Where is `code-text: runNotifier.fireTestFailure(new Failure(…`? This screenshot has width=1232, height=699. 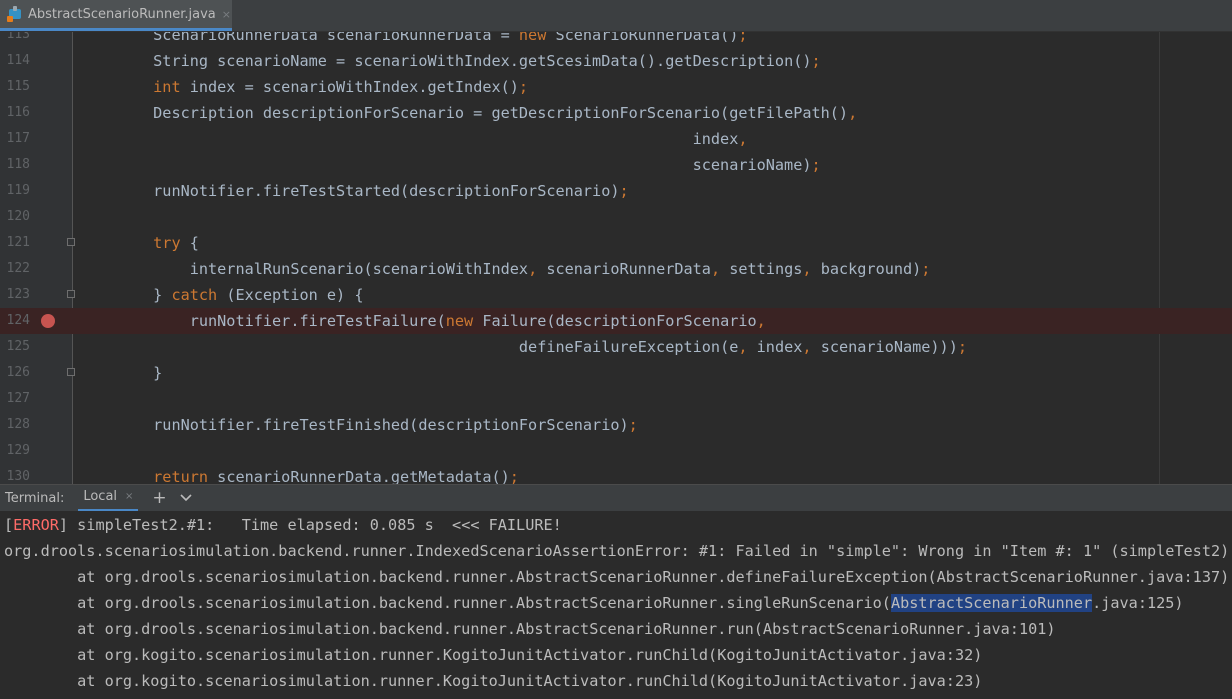 code-text: runNotifier.fireTestFailure(new Failure(… is located at coordinates (477, 321).